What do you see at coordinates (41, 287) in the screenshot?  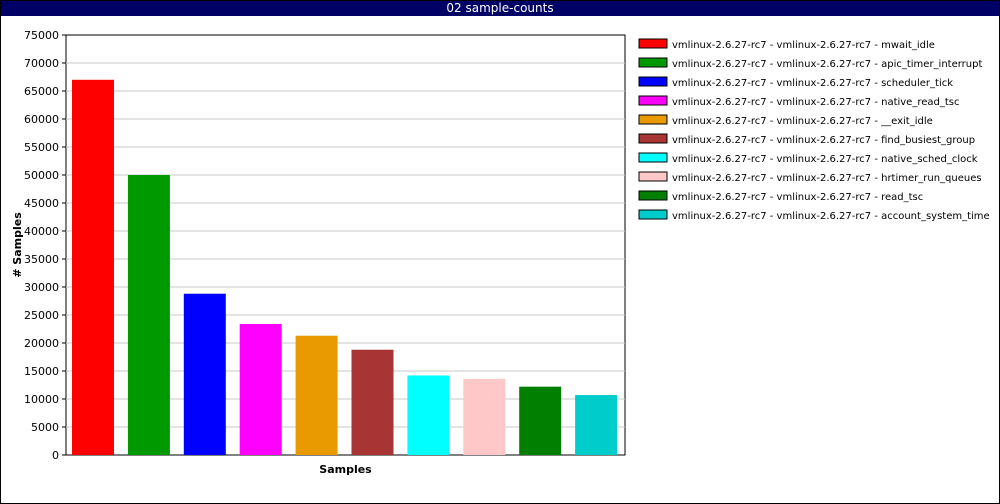 I see `y-tick-label: 30000` at bounding box center [41, 287].